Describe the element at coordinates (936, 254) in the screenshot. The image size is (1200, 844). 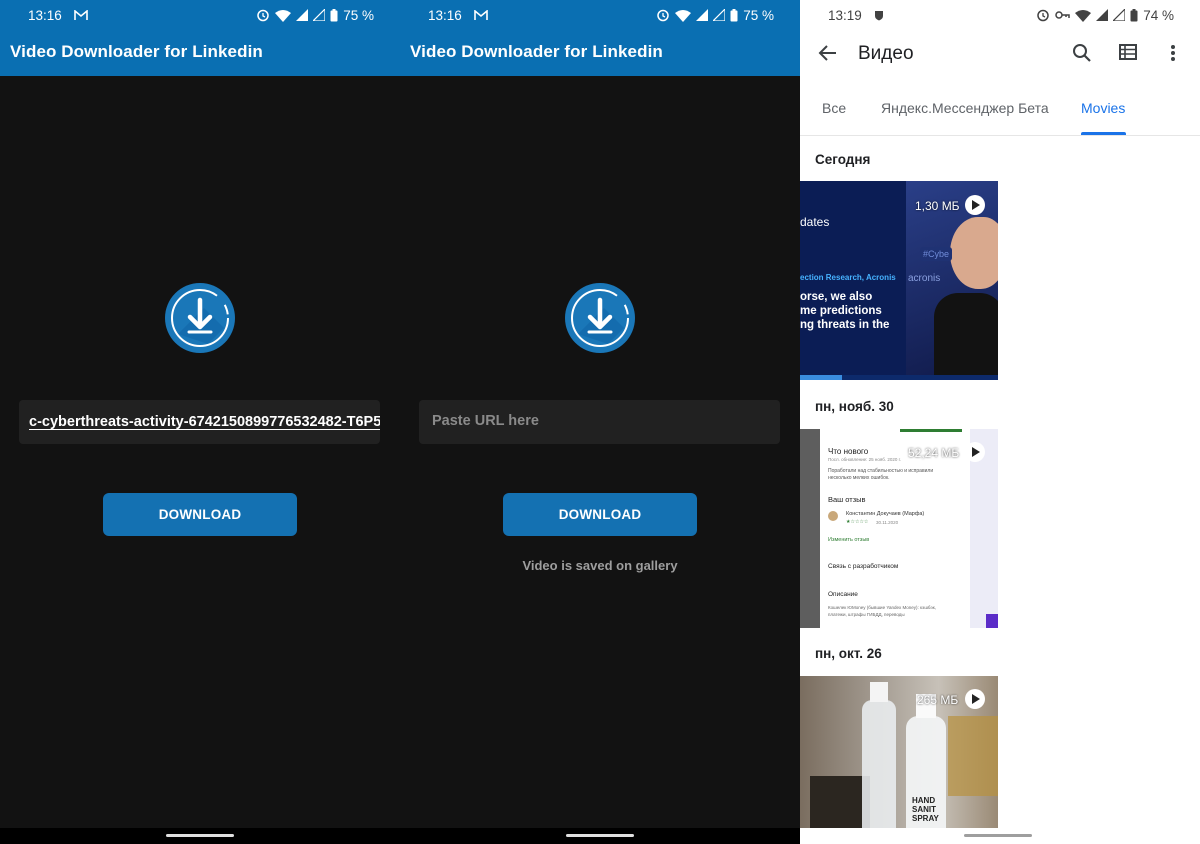
I see `hashtag-label: #Cybe` at that location.